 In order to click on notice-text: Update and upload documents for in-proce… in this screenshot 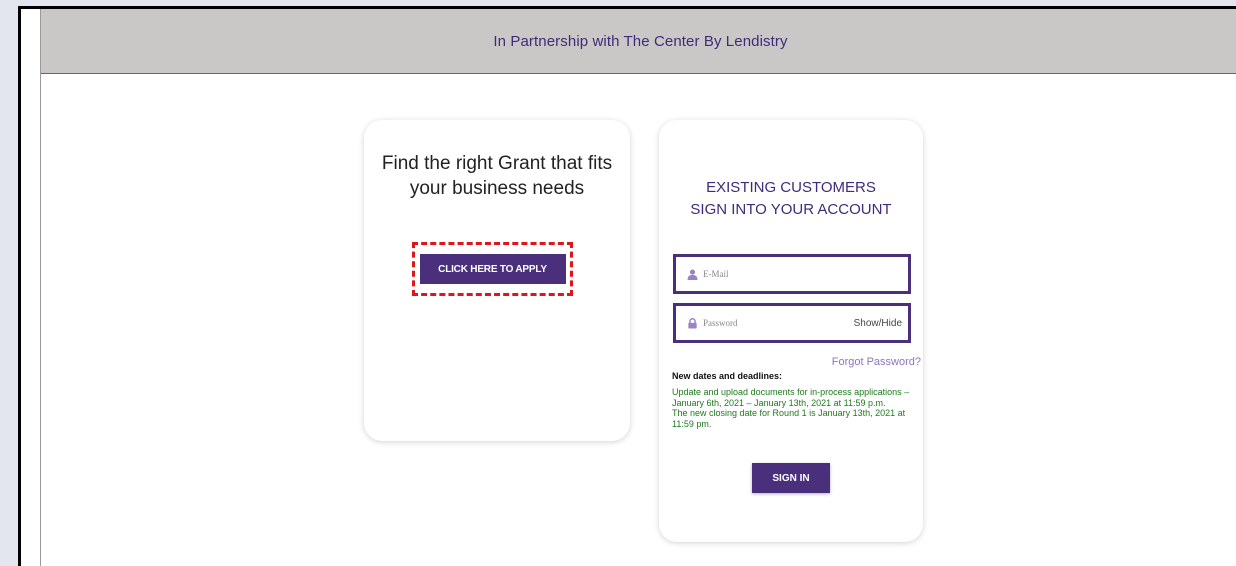, I will do `click(792, 408)`.